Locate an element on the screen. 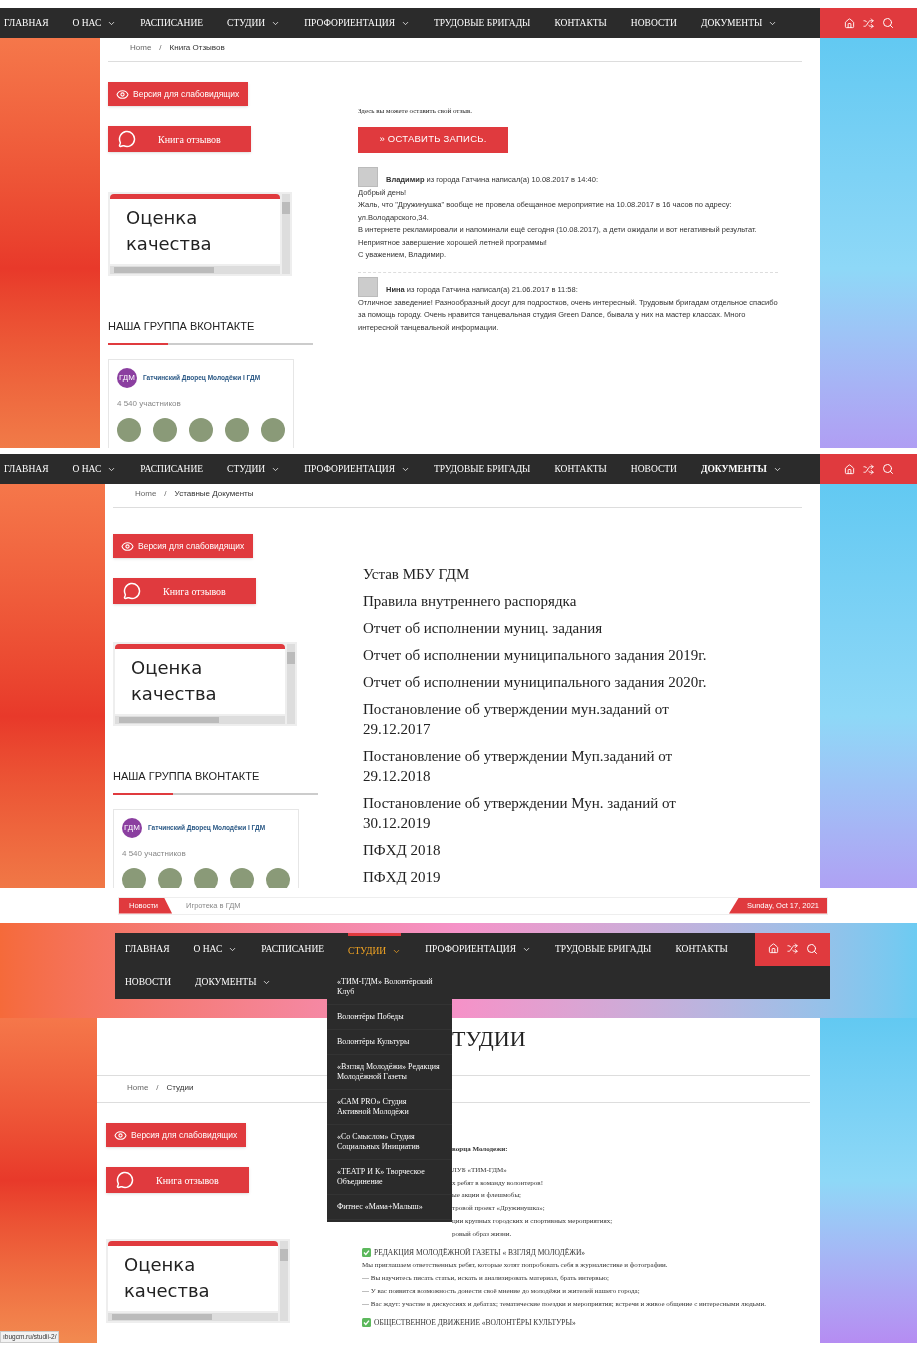 This screenshot has width=917, height=1350. document-link: Отчет об исполнении муниц. задания is located at coordinates (543, 628).